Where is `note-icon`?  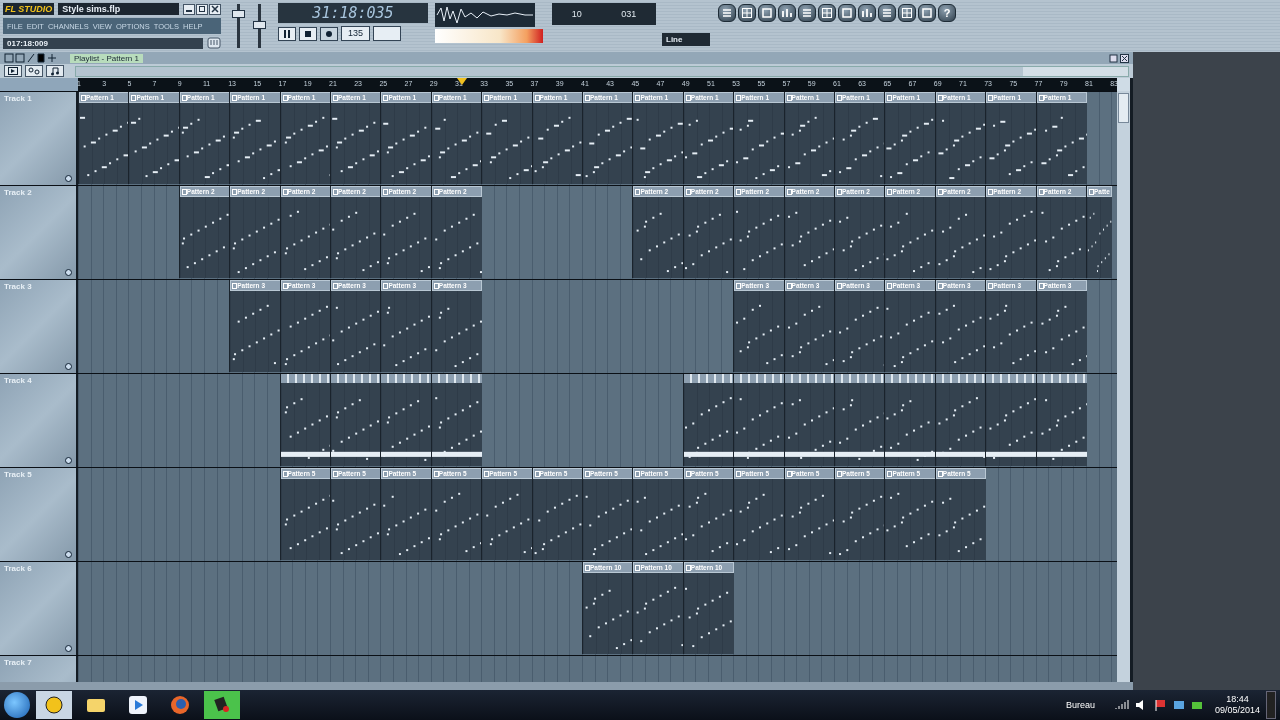
note-icon is located at coordinates (55, 71).